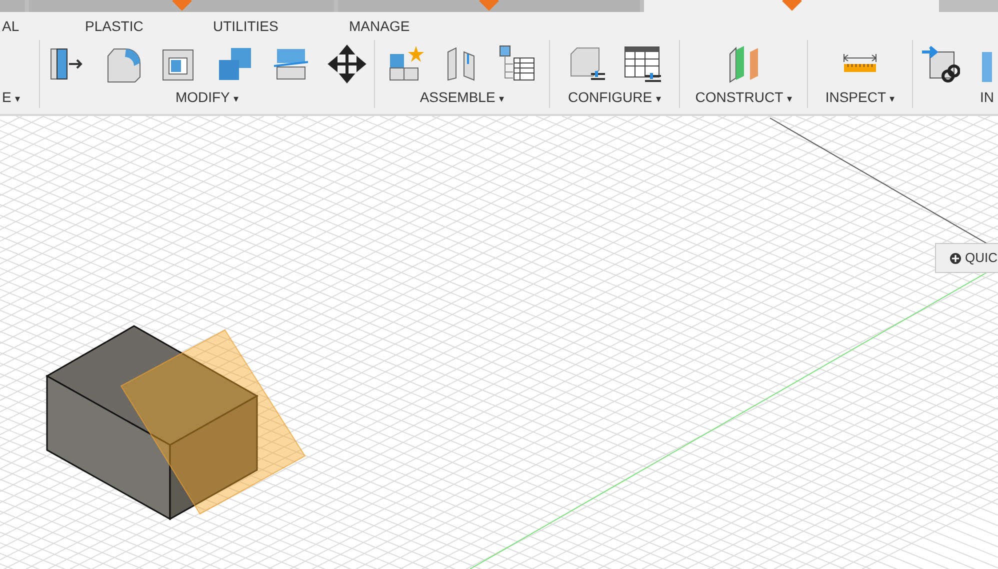  Describe the element at coordinates (743, 97) in the screenshot. I see `toolbar-group-menu: CONSTRUCT ▾` at that location.